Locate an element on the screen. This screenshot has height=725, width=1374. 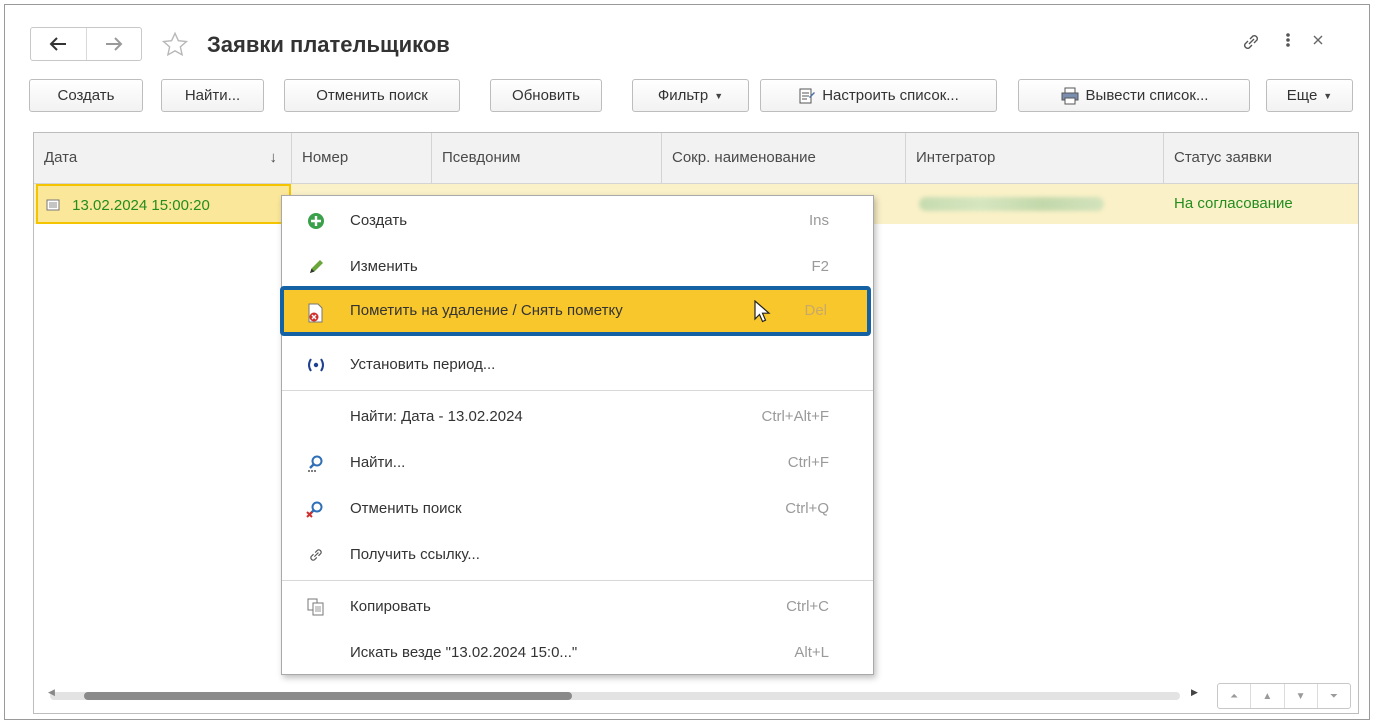
horizontal-scrollbar is located at coordinates (615, 696).